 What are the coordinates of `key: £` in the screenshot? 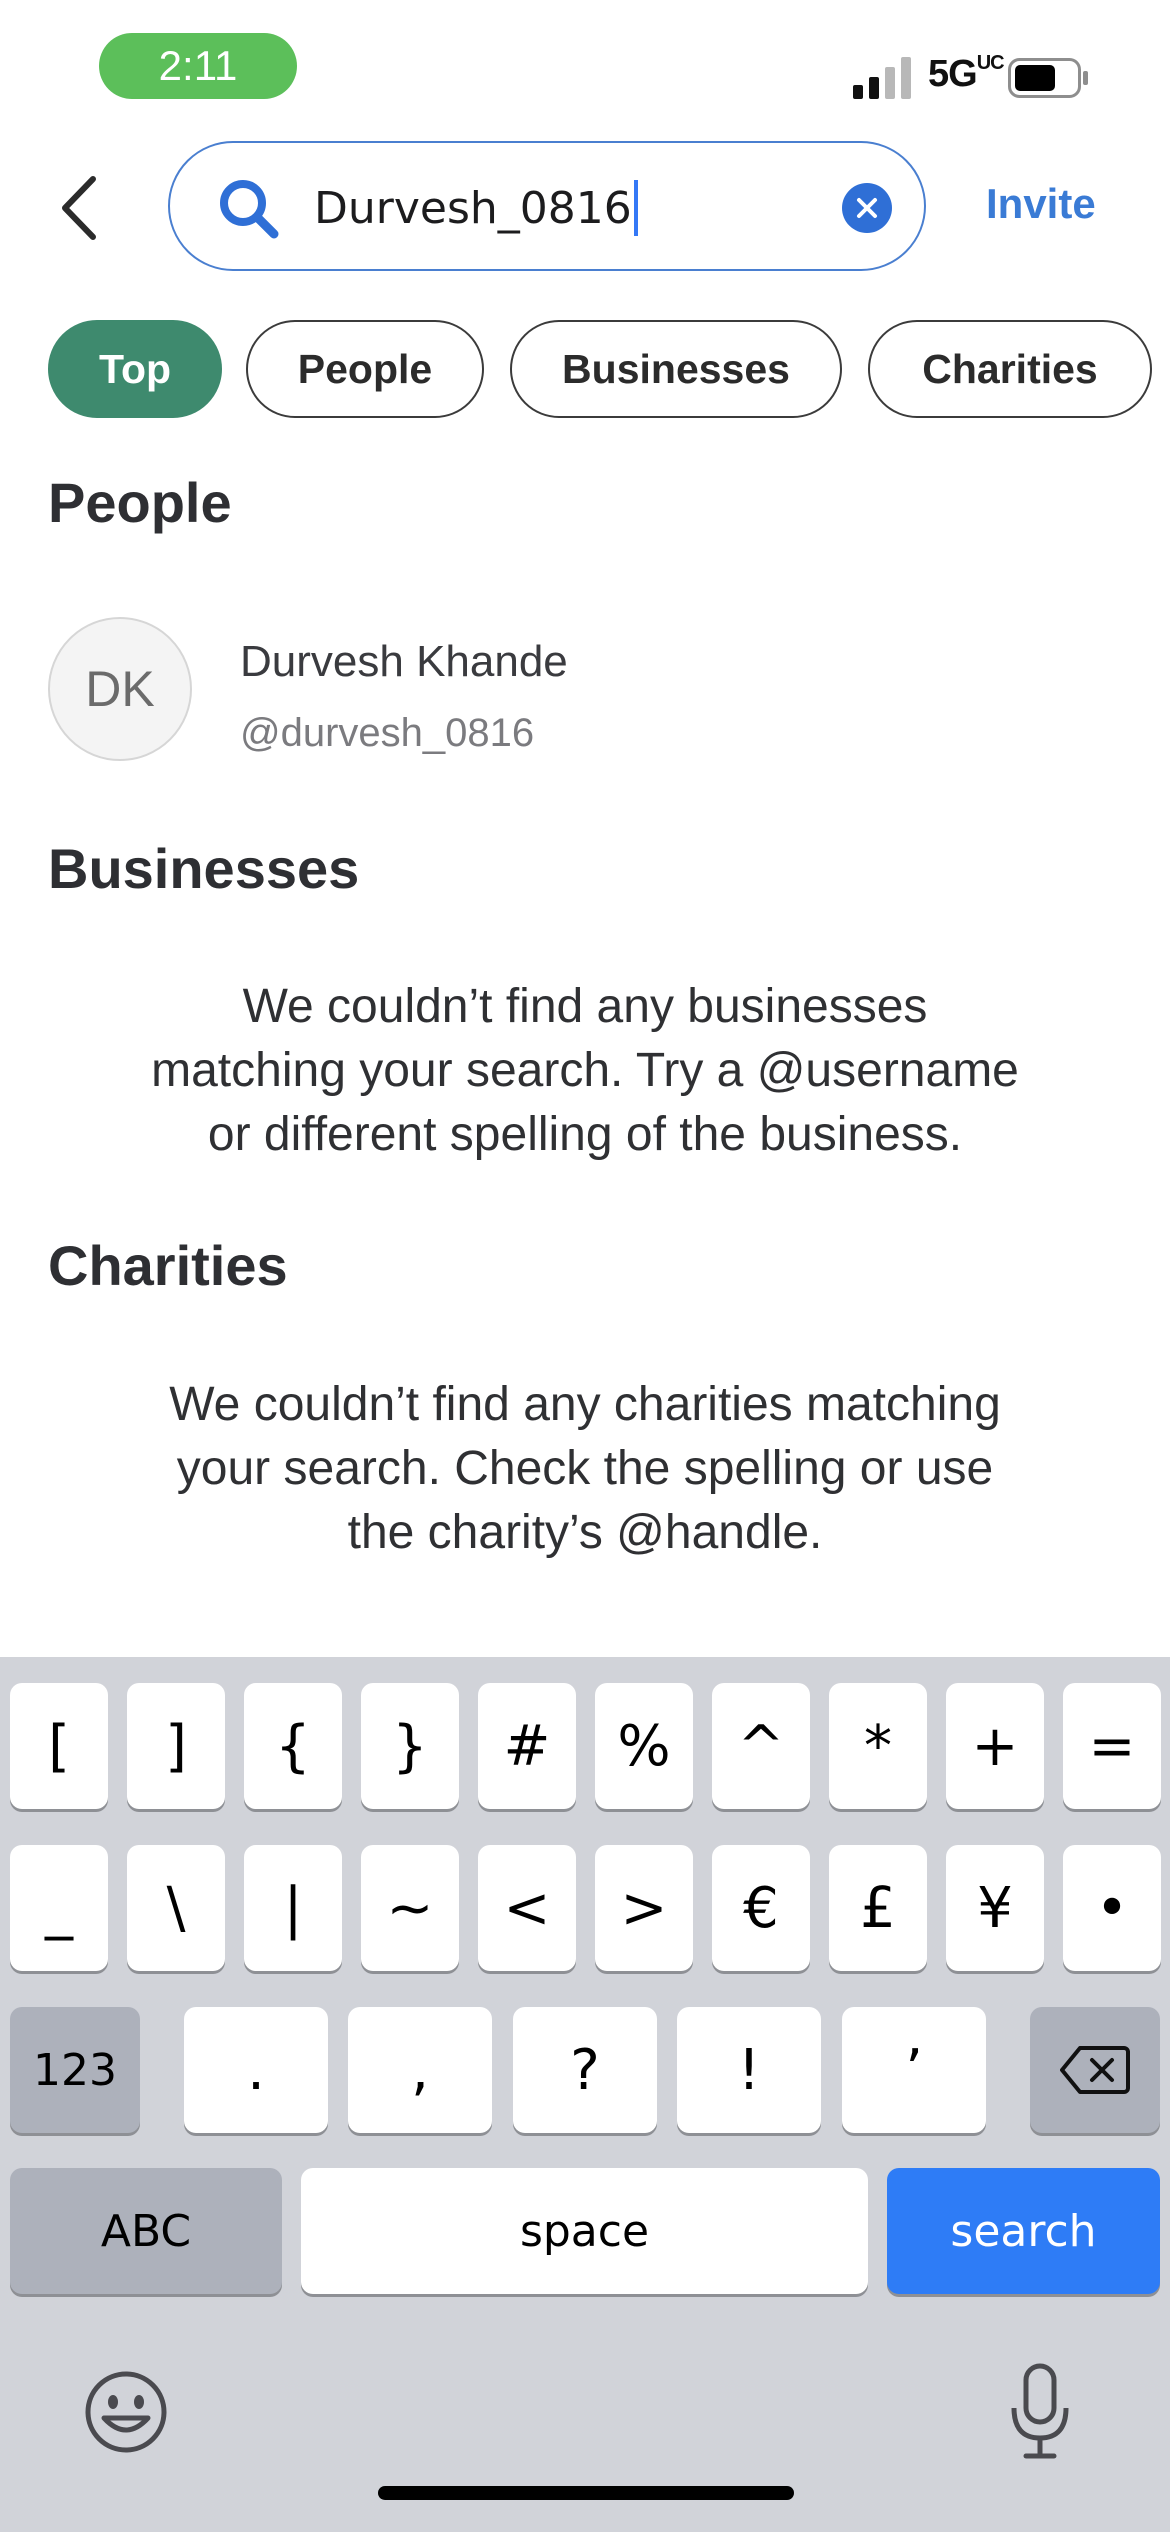 It's located at (878, 1908).